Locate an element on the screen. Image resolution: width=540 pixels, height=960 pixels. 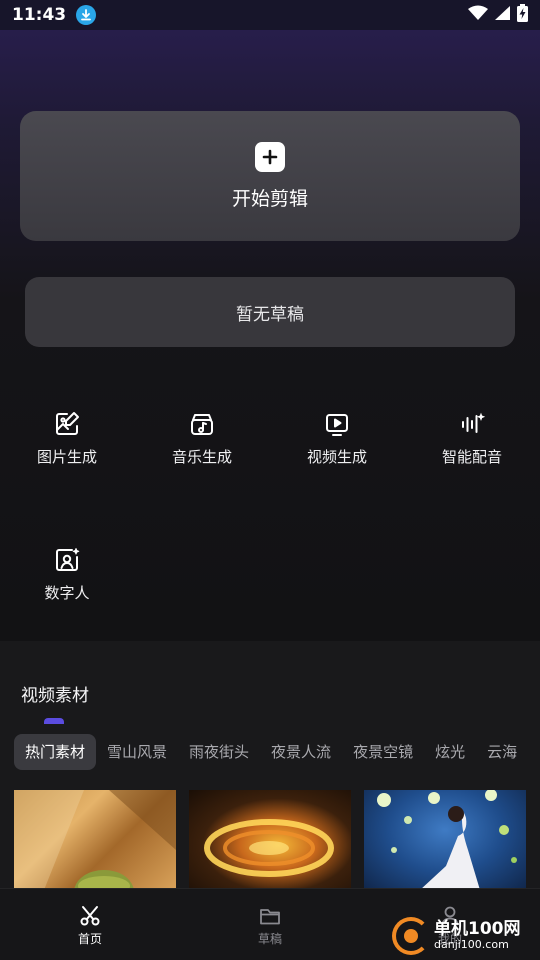
tab-indicator is located at coordinates (54, 721).